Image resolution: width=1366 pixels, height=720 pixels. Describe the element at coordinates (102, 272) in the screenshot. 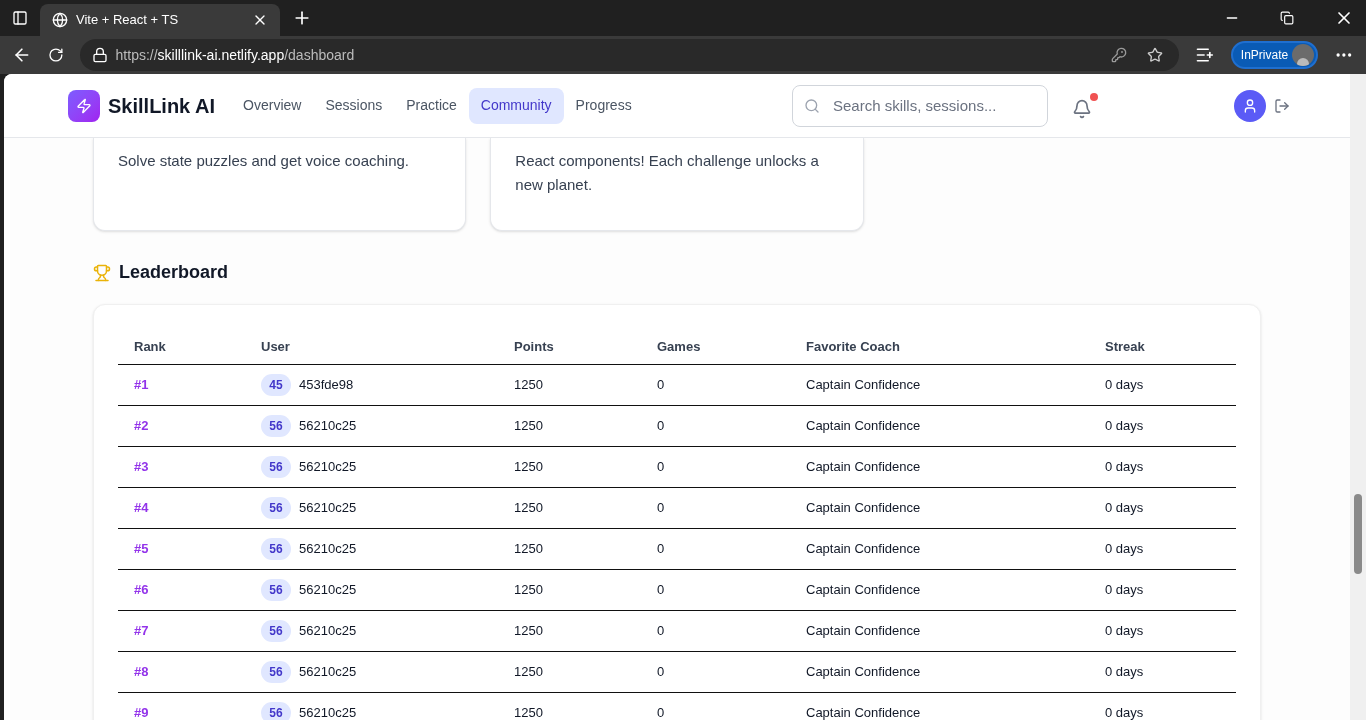

I see `trophy-icon` at that location.